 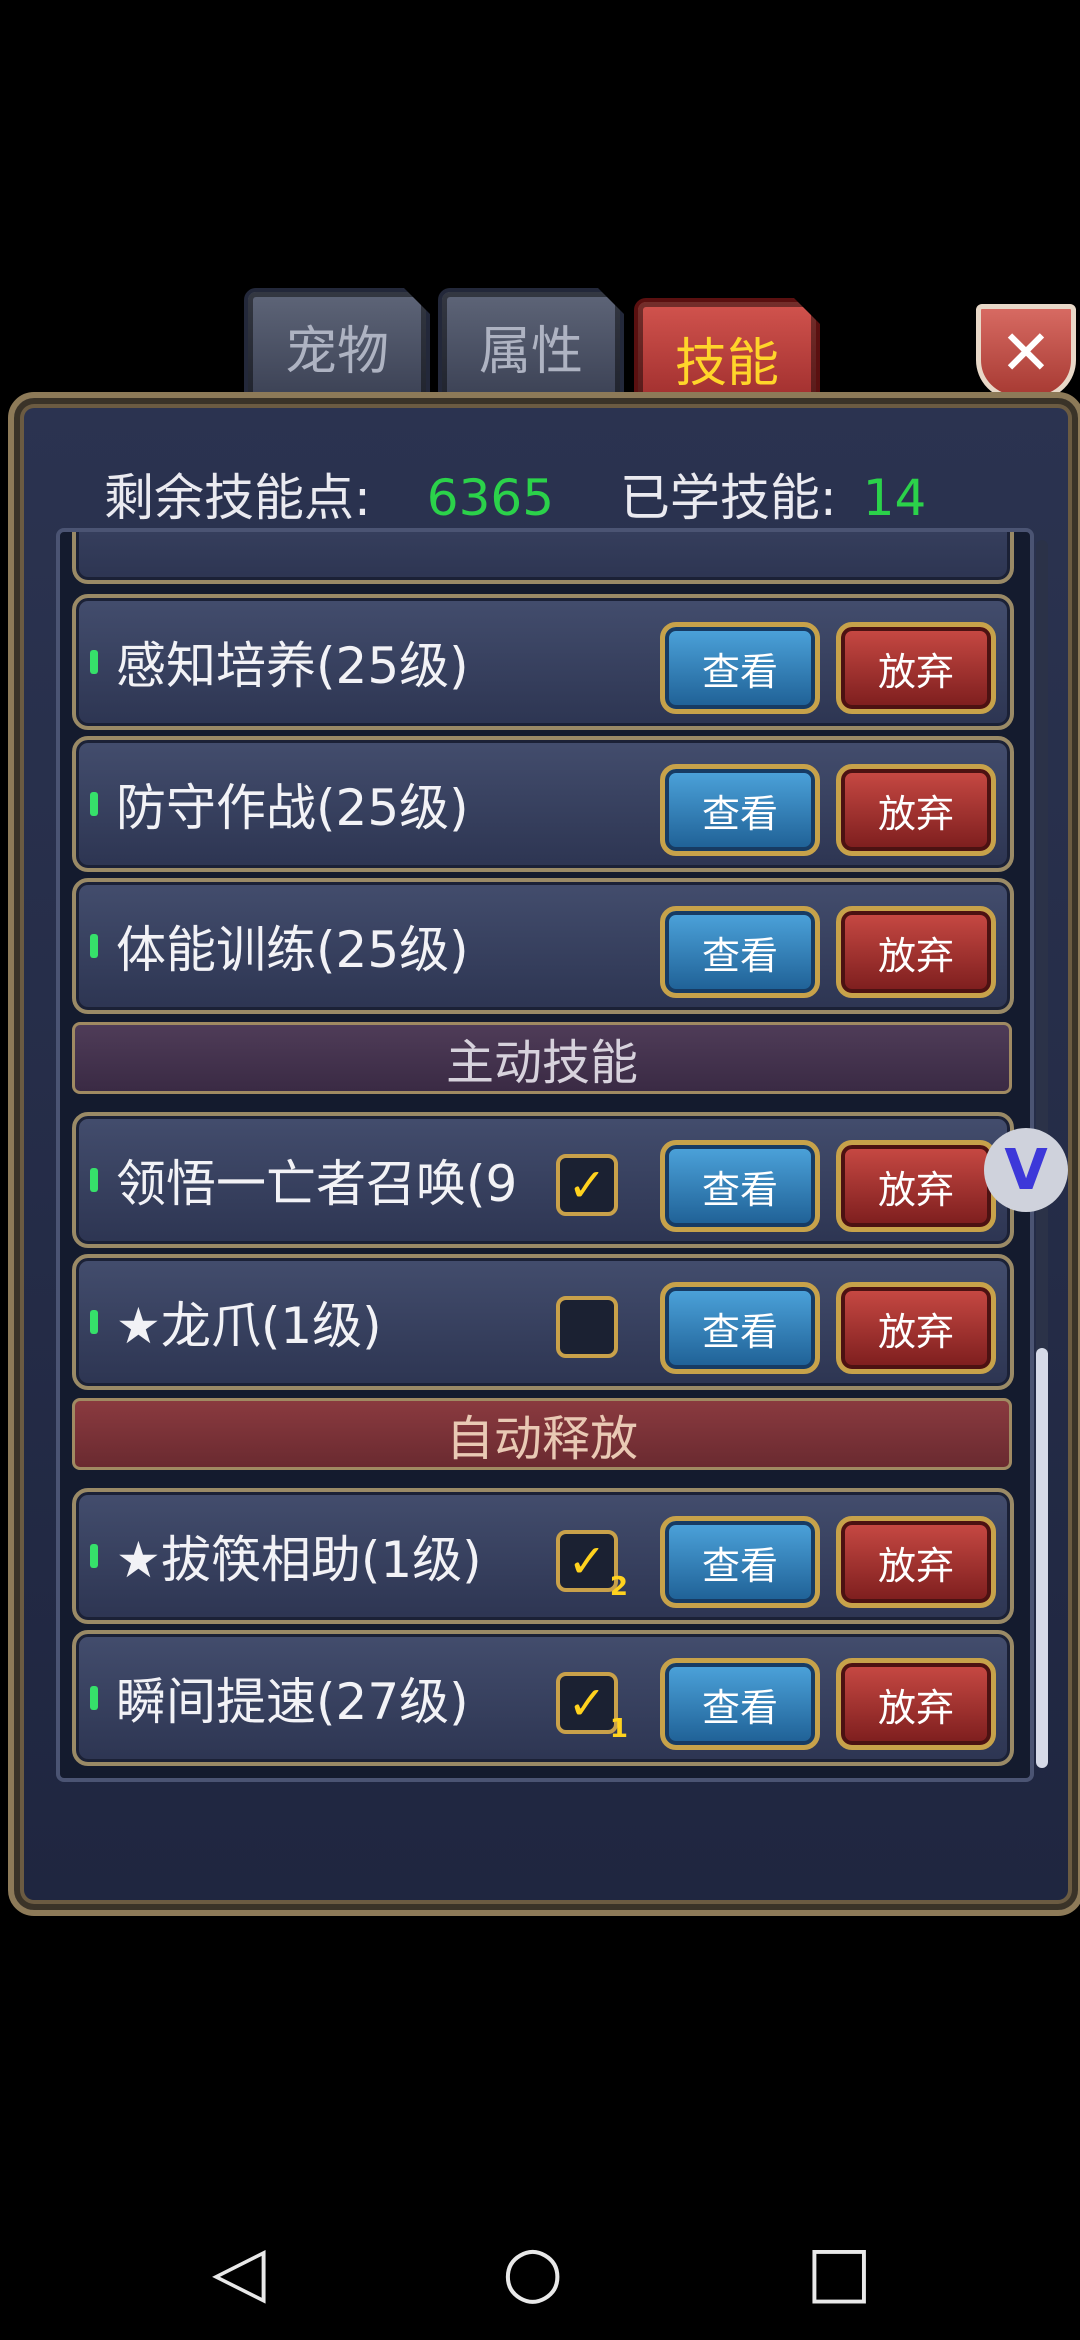 I want to click on skill-row: 瞬间提速(27级) ✓ 1 查看 放弃, so click(x=543, y=1698).